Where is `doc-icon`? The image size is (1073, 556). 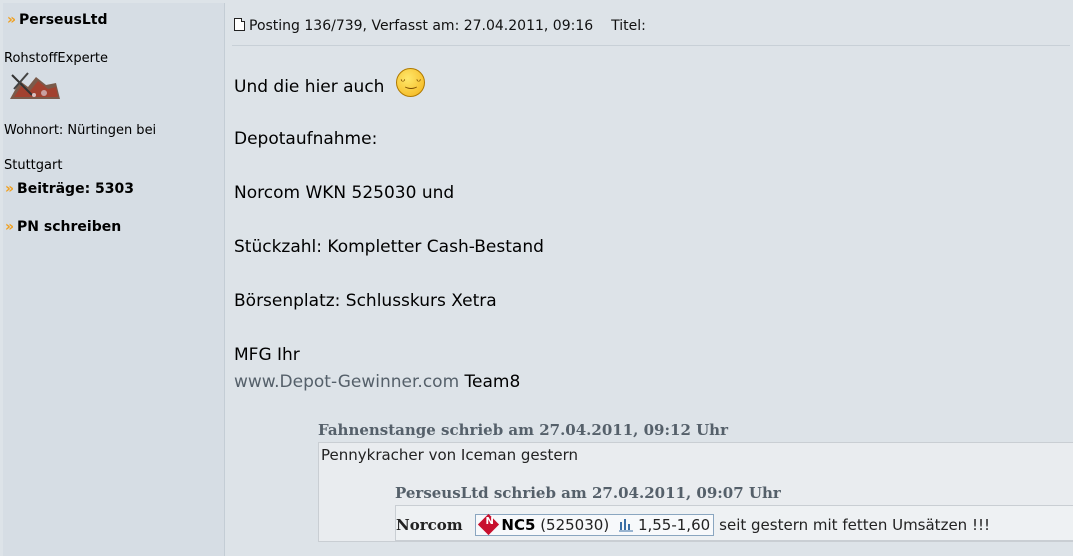
doc-icon is located at coordinates (239, 24).